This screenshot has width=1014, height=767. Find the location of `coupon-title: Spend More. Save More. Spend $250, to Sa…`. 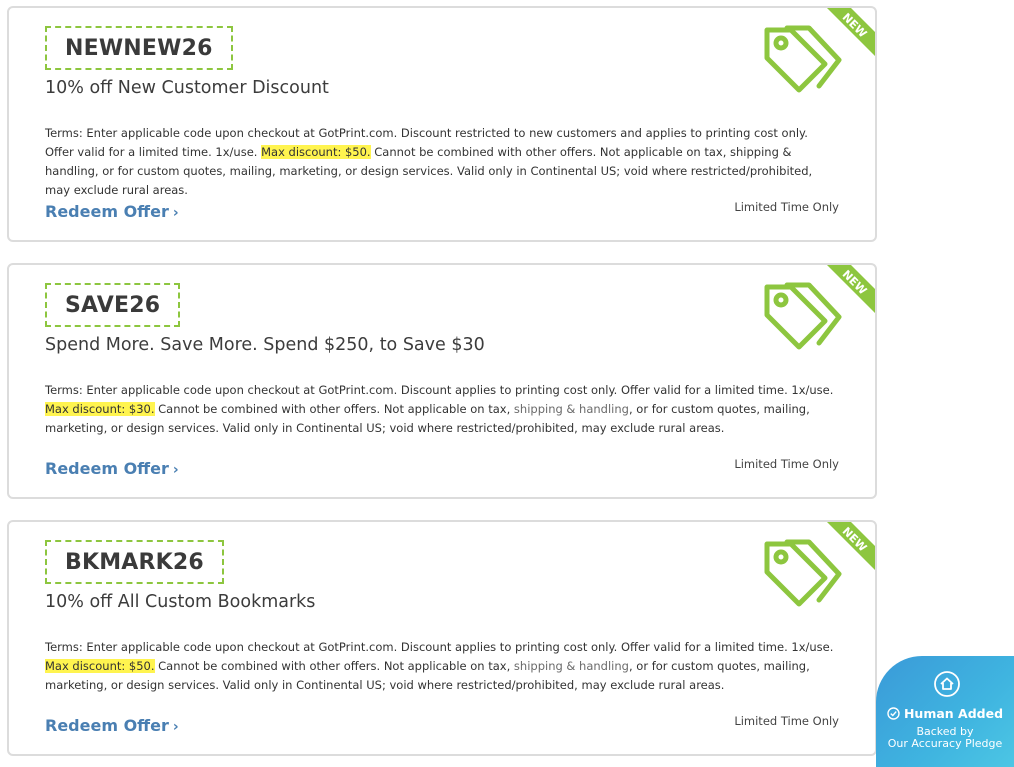

coupon-title: Spend More. Save More. Spend $250, to Sa… is located at coordinates (265, 345).